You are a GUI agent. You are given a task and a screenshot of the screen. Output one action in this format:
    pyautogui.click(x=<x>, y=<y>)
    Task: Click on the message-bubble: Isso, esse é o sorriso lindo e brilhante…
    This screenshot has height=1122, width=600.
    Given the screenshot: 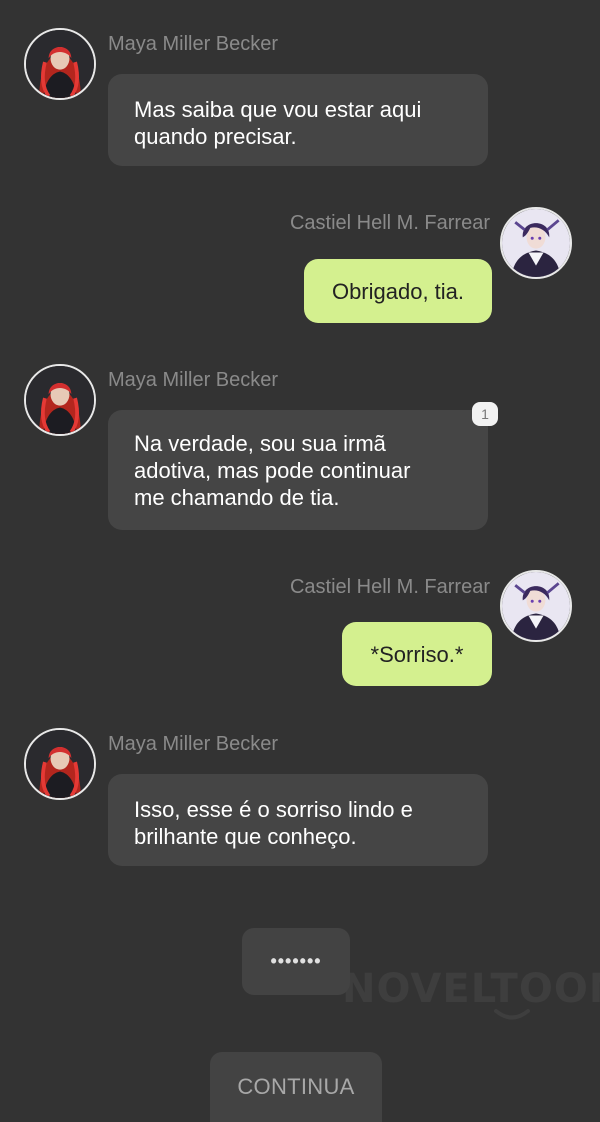 What is the action you would take?
    pyautogui.click(x=298, y=820)
    